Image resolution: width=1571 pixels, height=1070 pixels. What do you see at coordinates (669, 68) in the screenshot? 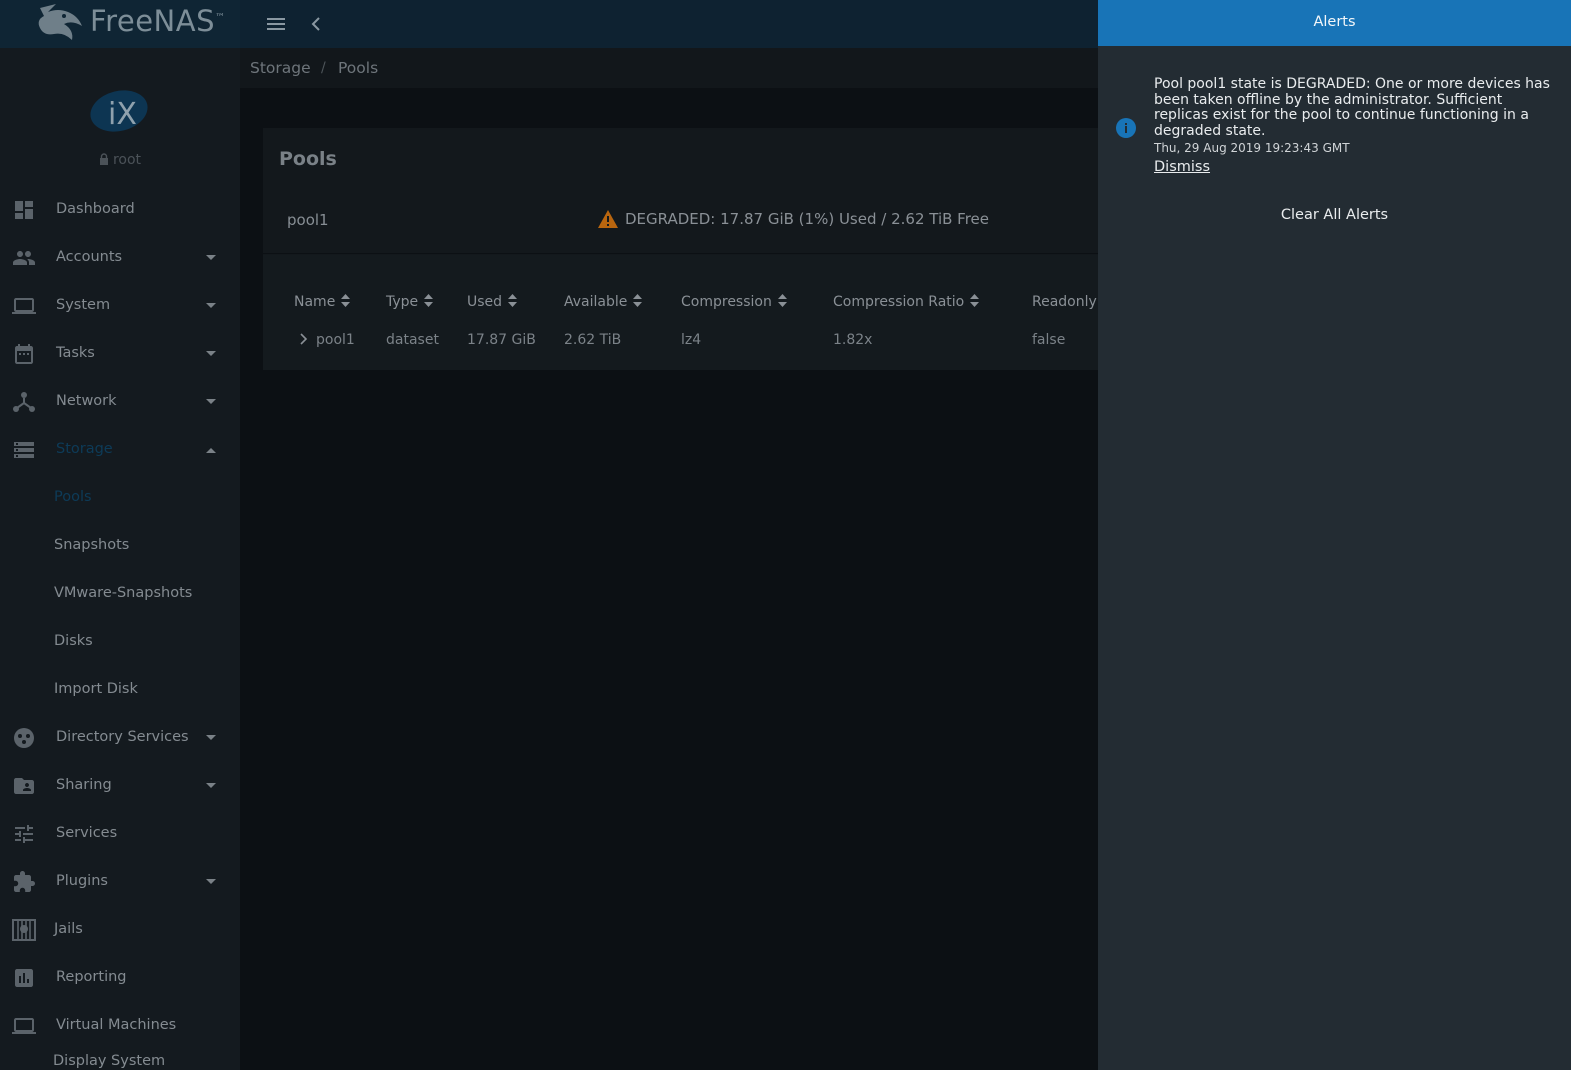
I see `breadcrumb: Storage / Pools` at bounding box center [669, 68].